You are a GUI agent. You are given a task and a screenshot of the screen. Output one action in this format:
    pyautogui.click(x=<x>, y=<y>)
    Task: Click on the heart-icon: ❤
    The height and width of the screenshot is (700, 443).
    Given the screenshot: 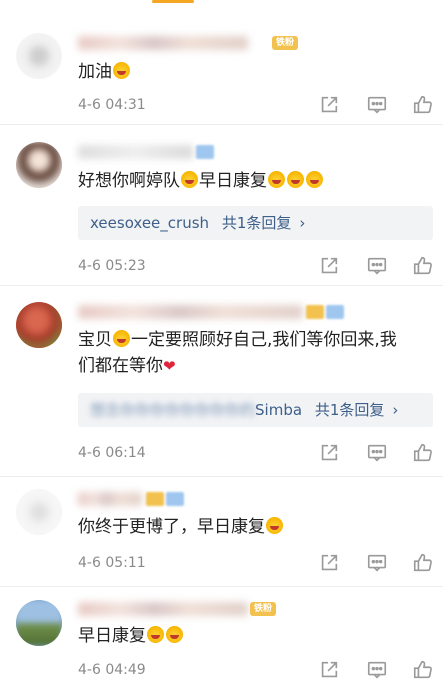 What is the action you would take?
    pyautogui.click(x=169, y=366)
    